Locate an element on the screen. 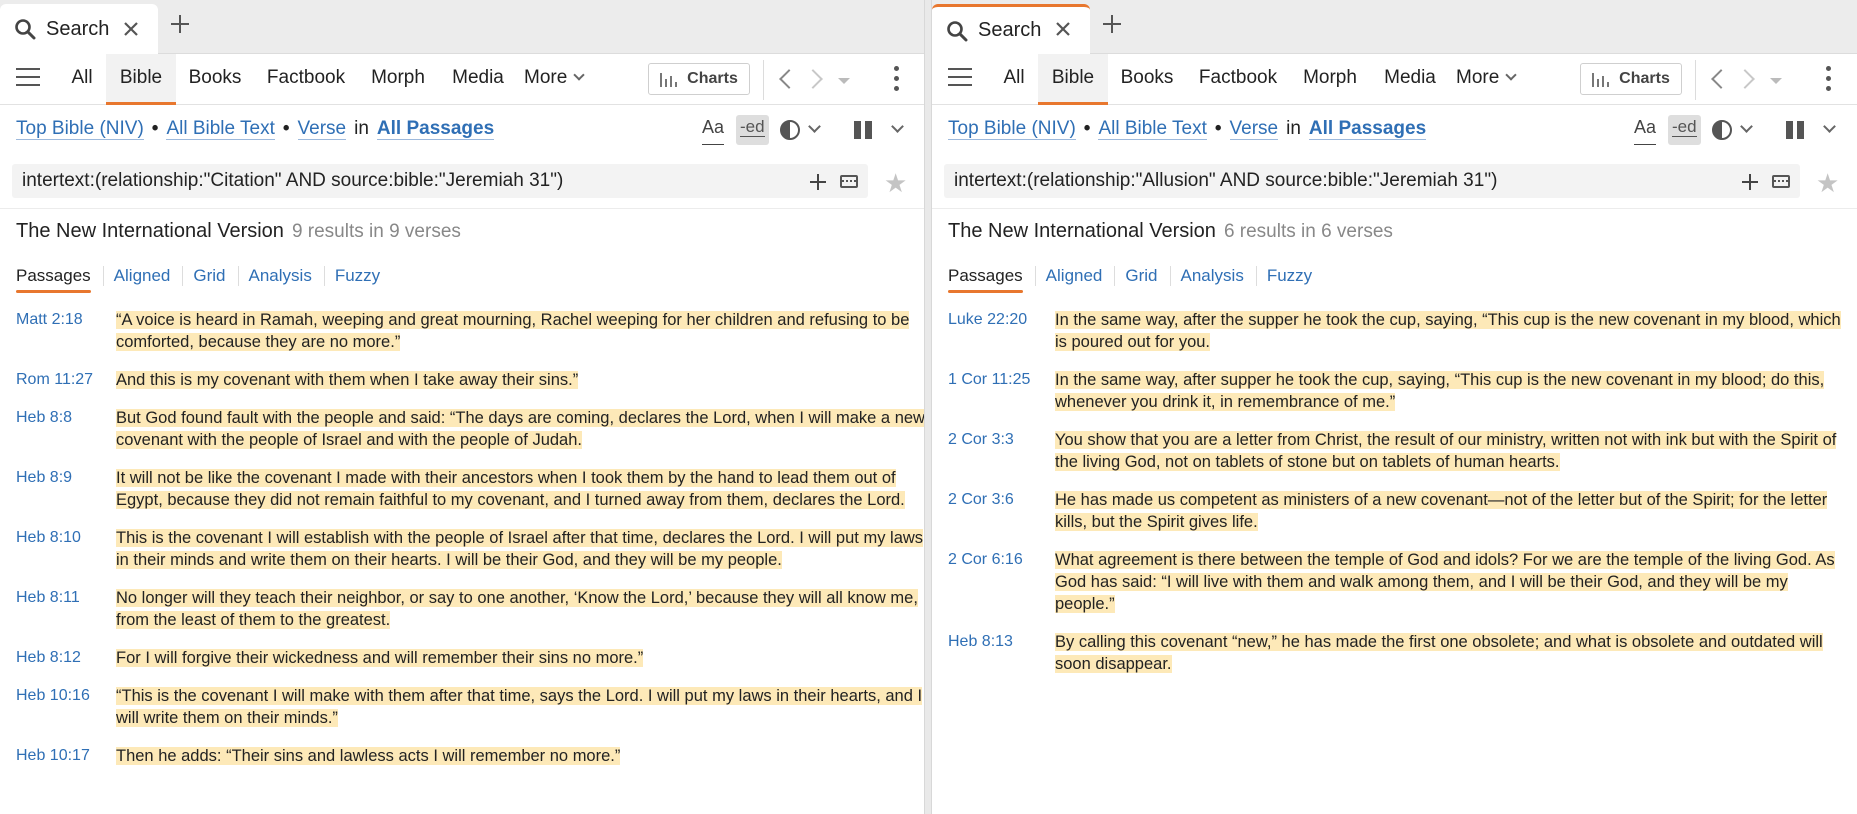 The image size is (1857, 814). verse-ref-link: 1 Cor 11:25 is located at coordinates (1001, 391).